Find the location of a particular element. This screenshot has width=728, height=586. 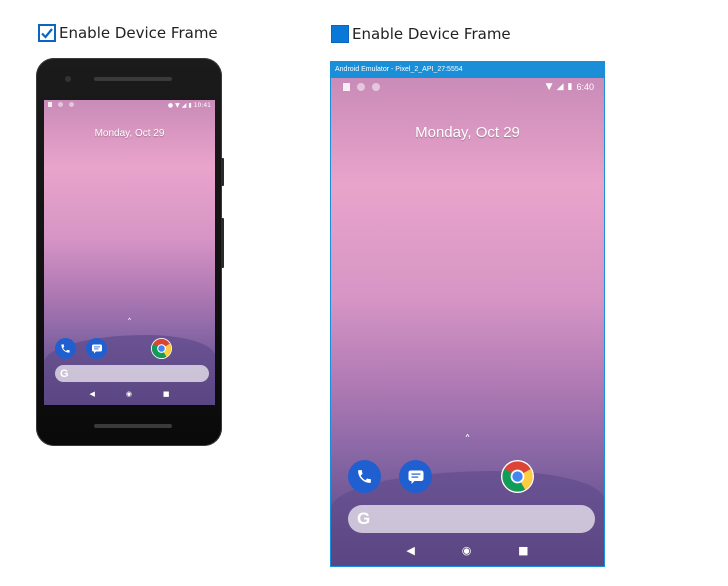

location-icon: ● is located at coordinates (170, 105).